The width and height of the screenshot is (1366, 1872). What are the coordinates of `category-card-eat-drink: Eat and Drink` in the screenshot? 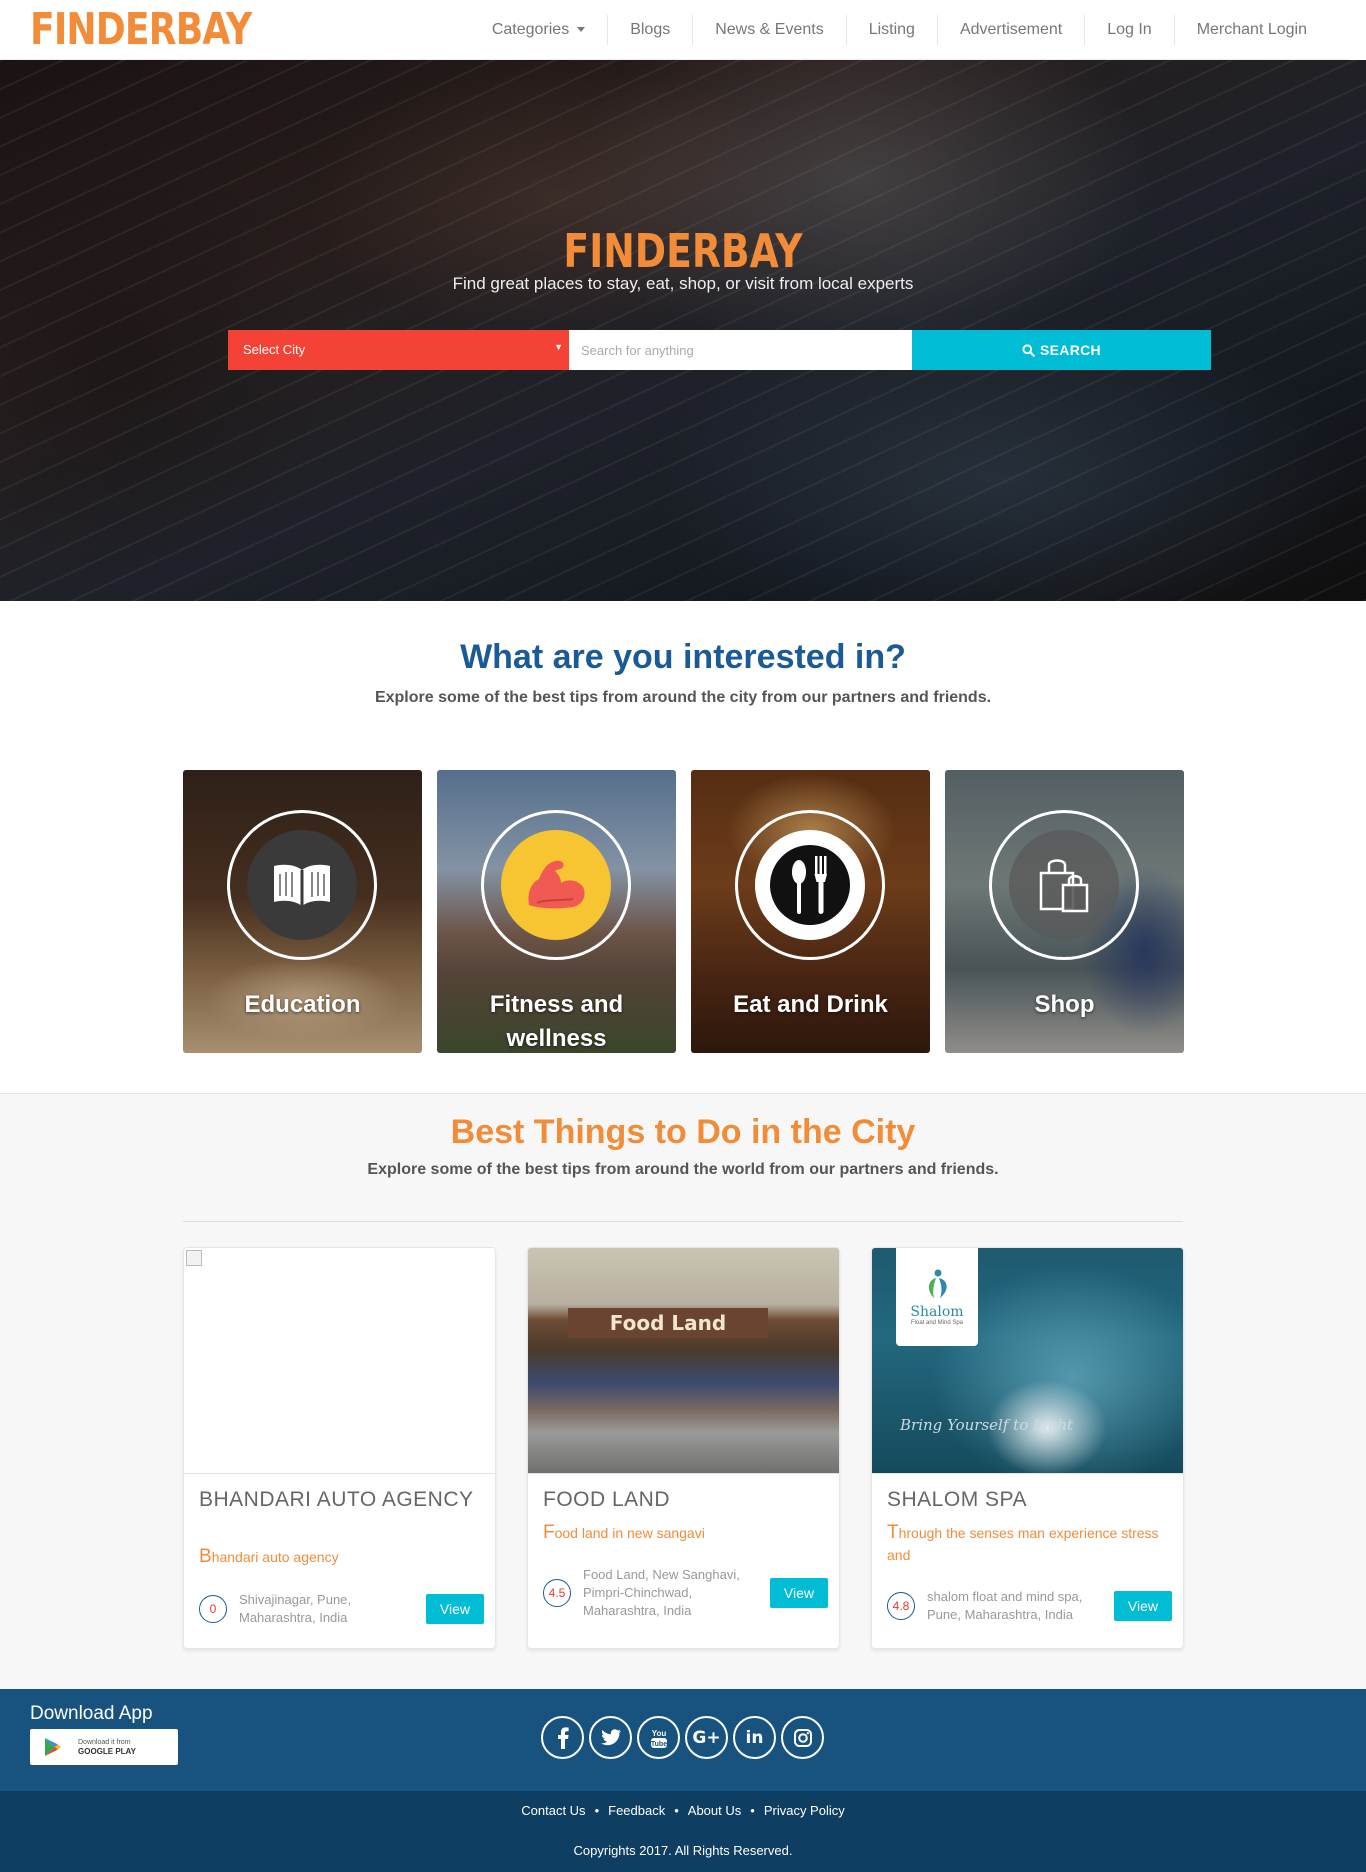 It's located at (810, 911).